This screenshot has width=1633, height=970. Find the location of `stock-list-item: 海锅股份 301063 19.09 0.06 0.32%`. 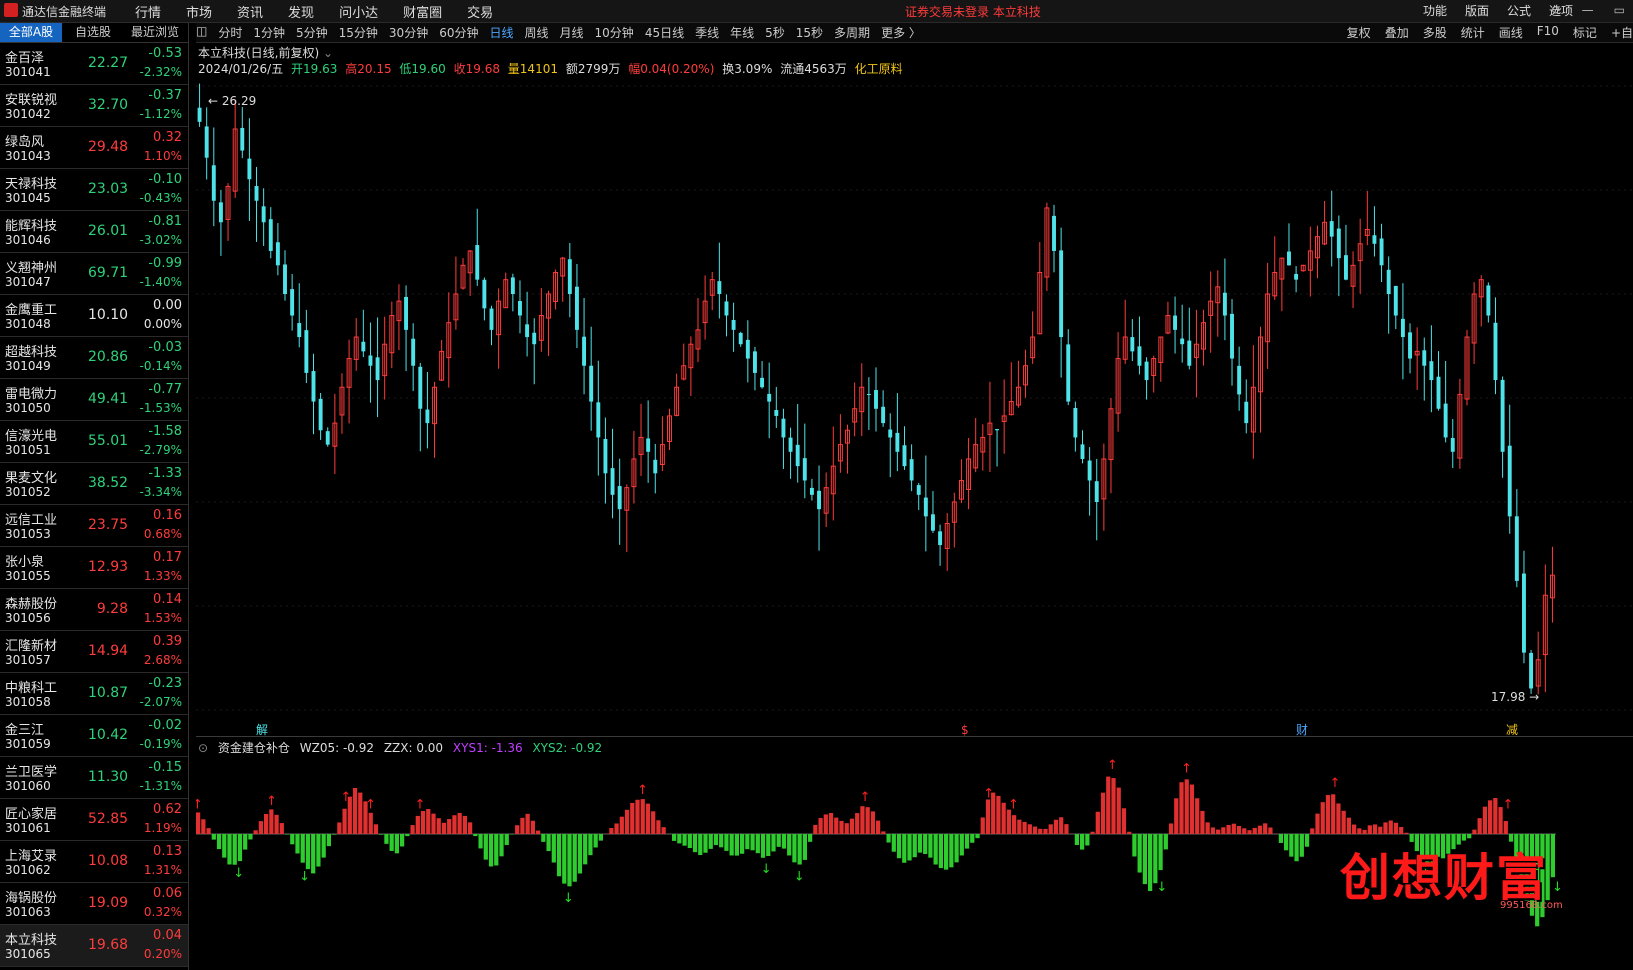

stock-list-item: 海锅股份 301063 19.09 0.06 0.32% is located at coordinates (94, 904).